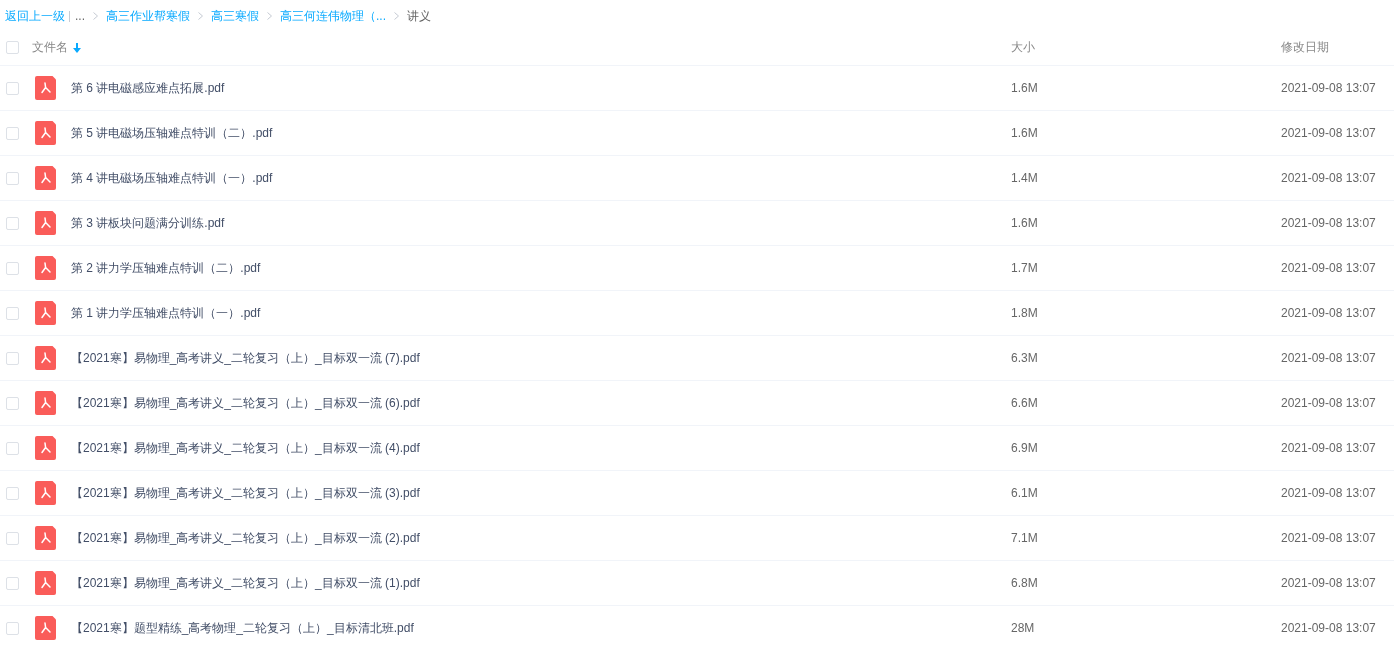  I want to click on file-name: 第 1 讲力学压轴难点特训（一）.pdf, so click(166, 313).